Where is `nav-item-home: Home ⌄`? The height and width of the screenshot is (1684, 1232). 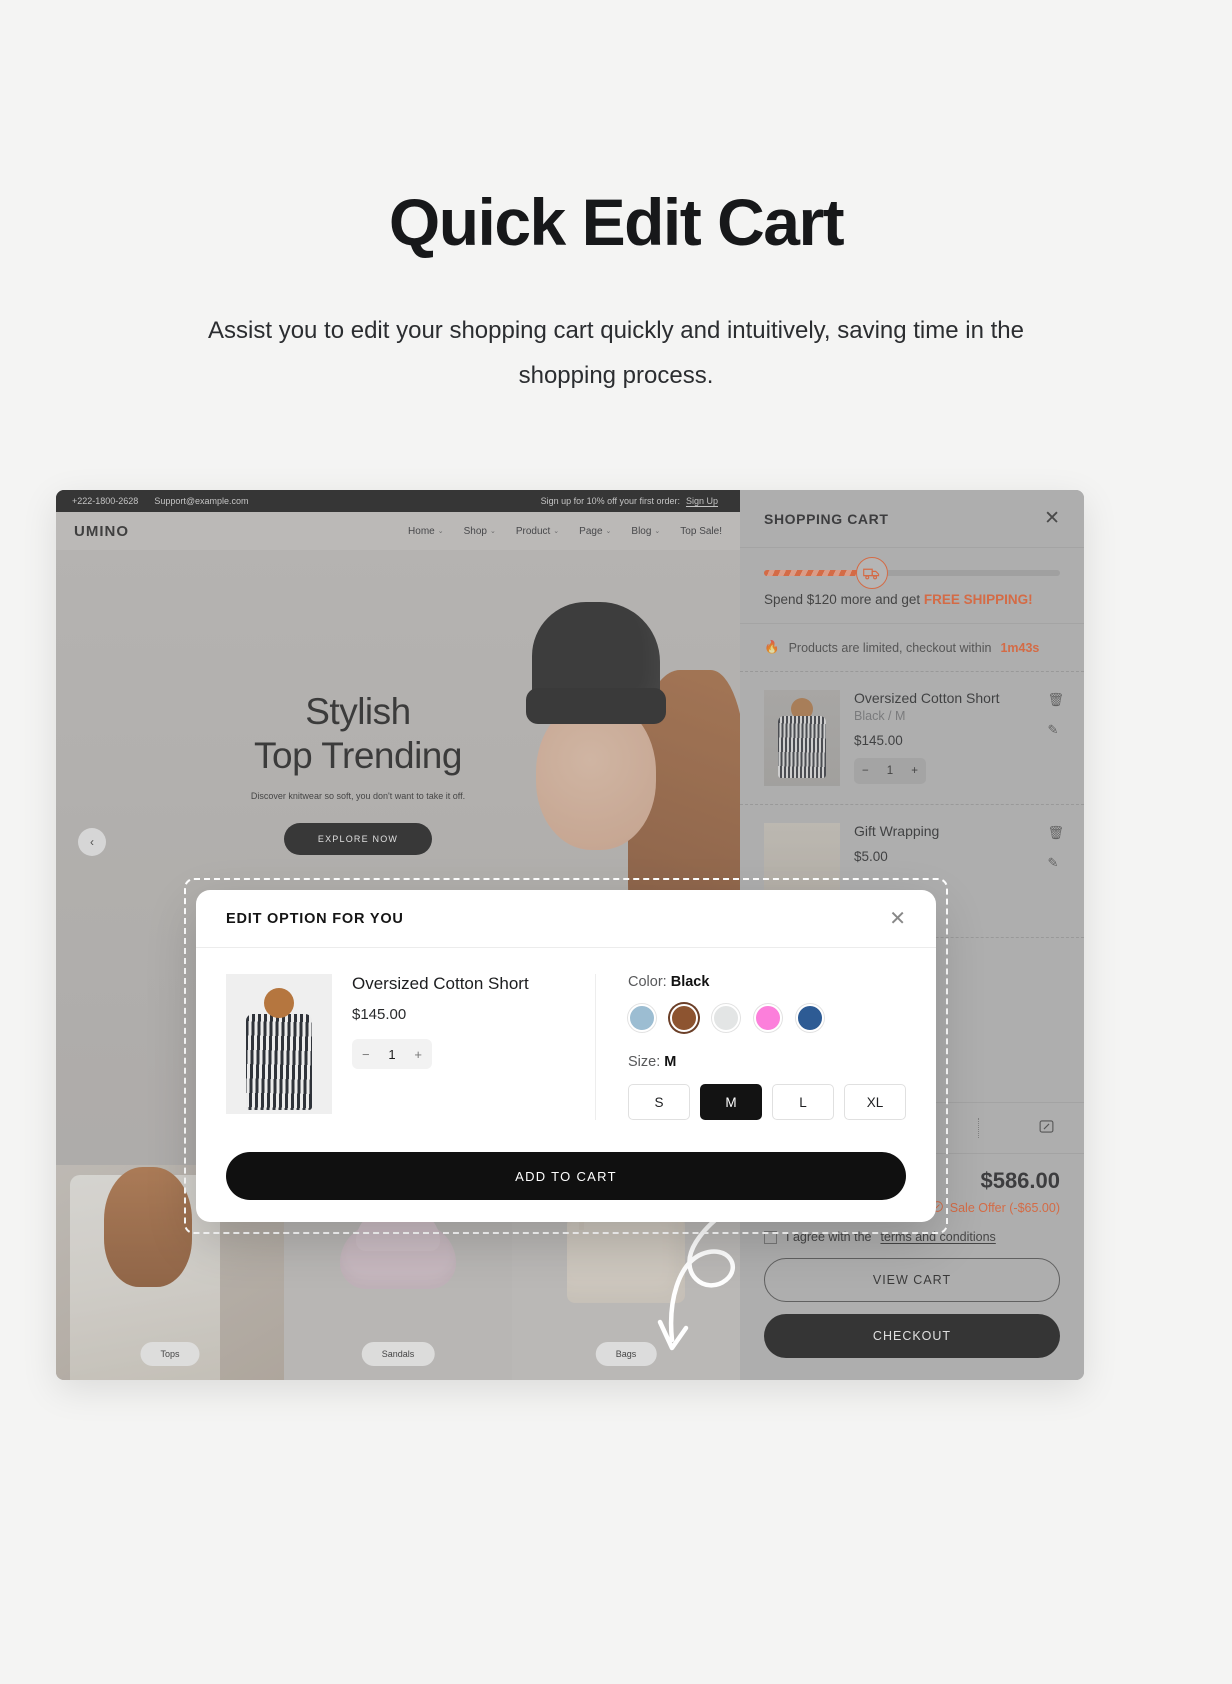 nav-item-home: Home ⌄ is located at coordinates (426, 531).